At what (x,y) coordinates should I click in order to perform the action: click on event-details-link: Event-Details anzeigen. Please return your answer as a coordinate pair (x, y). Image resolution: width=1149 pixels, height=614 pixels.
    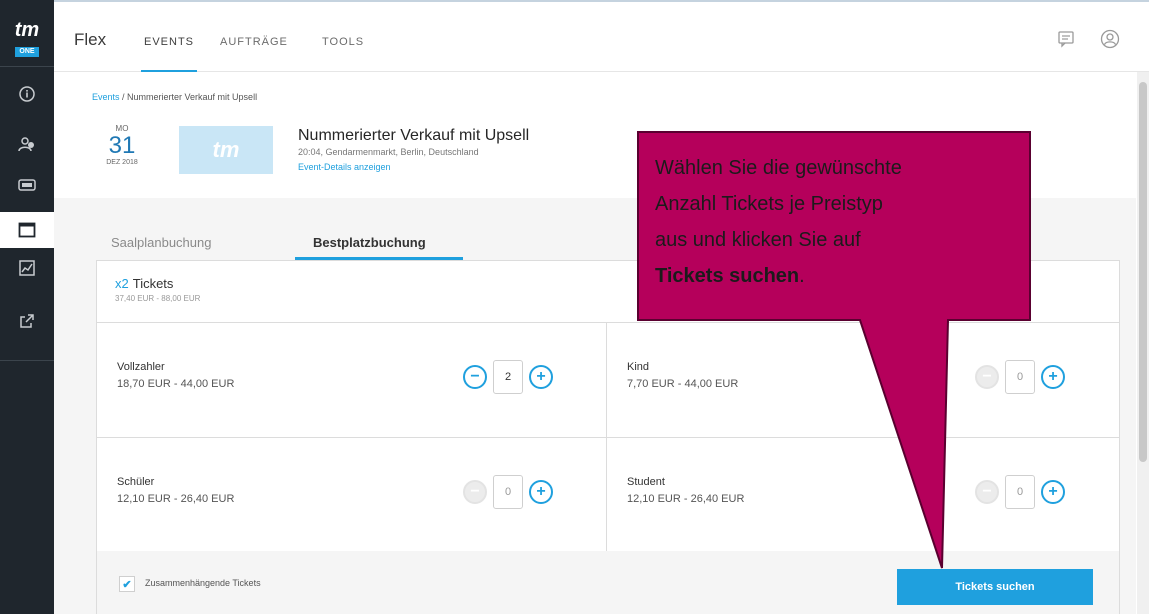
    Looking at the image, I should click on (344, 167).